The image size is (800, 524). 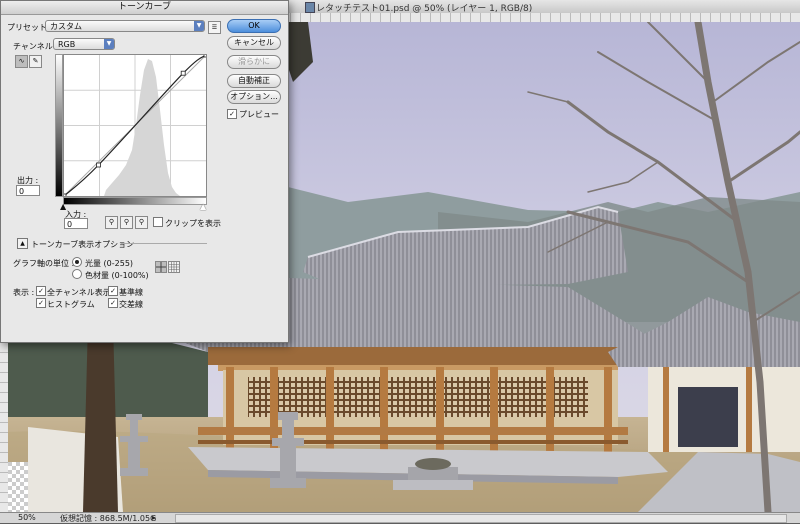 I want to click on cancel-button: キャンセル, so click(x=254, y=43).